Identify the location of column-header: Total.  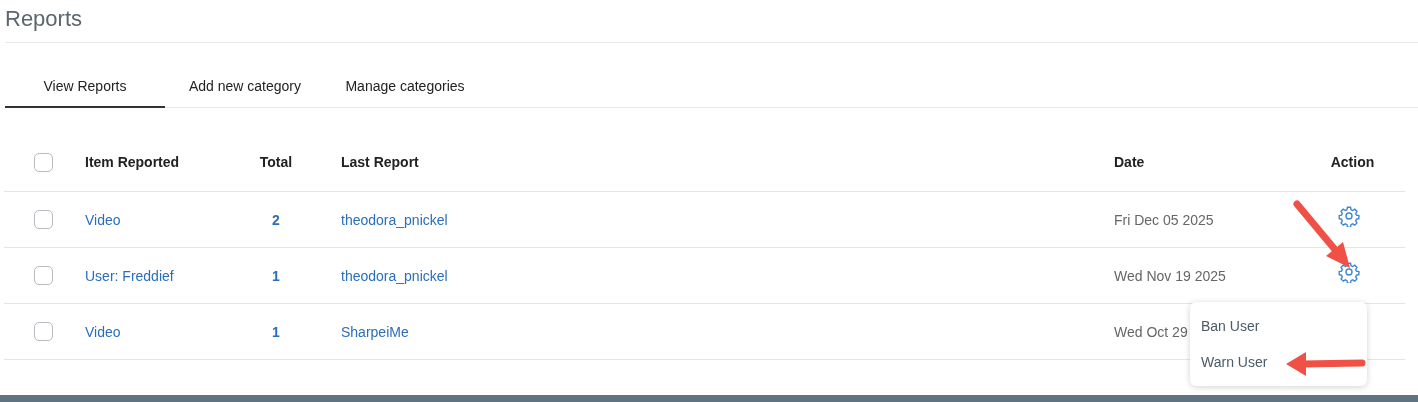
(276, 162).